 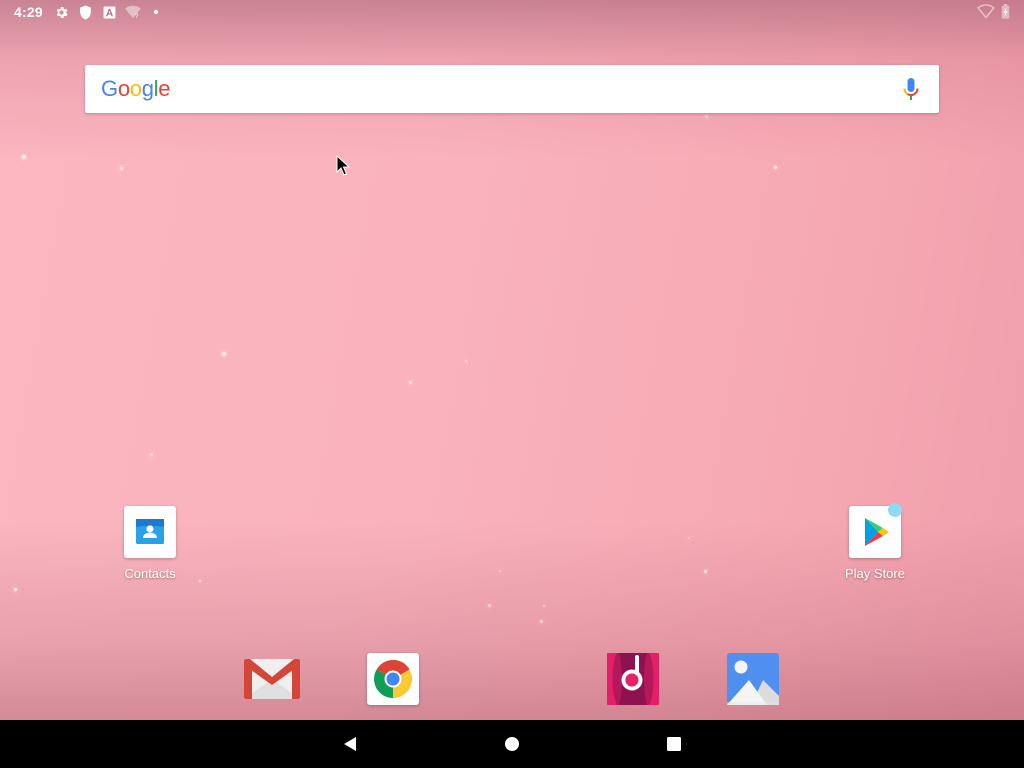 What do you see at coordinates (911, 90) in the screenshot?
I see `mic-icon` at bounding box center [911, 90].